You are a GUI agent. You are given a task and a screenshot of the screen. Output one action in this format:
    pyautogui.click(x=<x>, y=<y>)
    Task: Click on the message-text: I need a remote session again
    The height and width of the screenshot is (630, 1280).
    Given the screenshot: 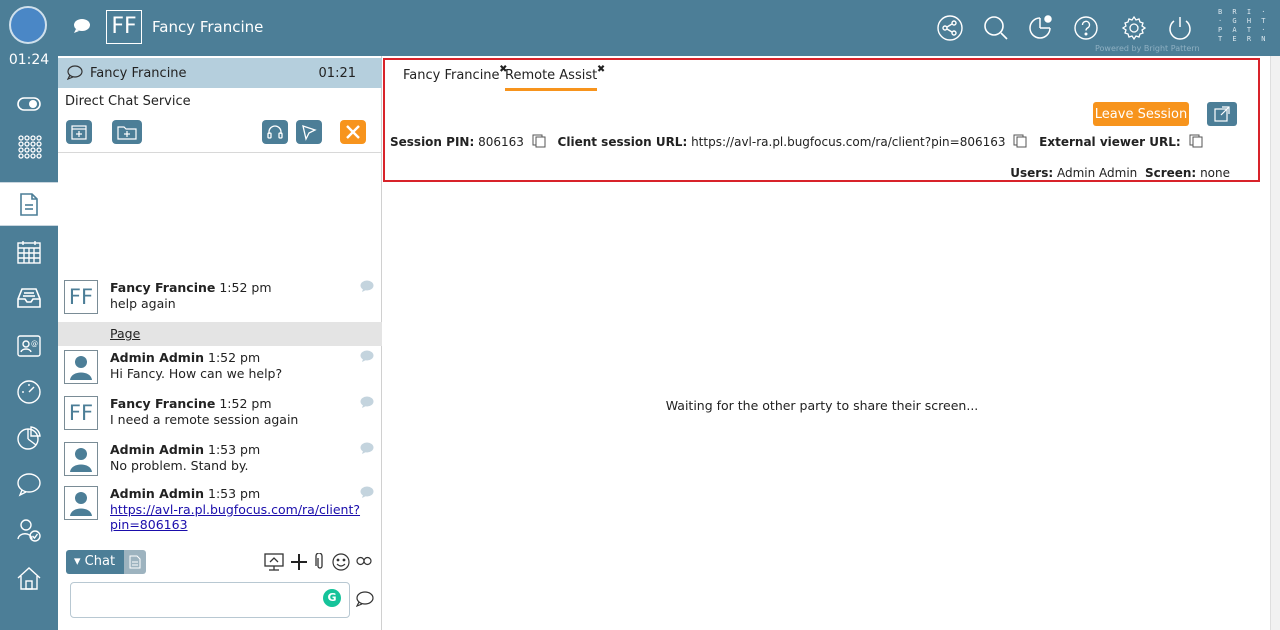 What is the action you would take?
    pyautogui.click(x=204, y=419)
    